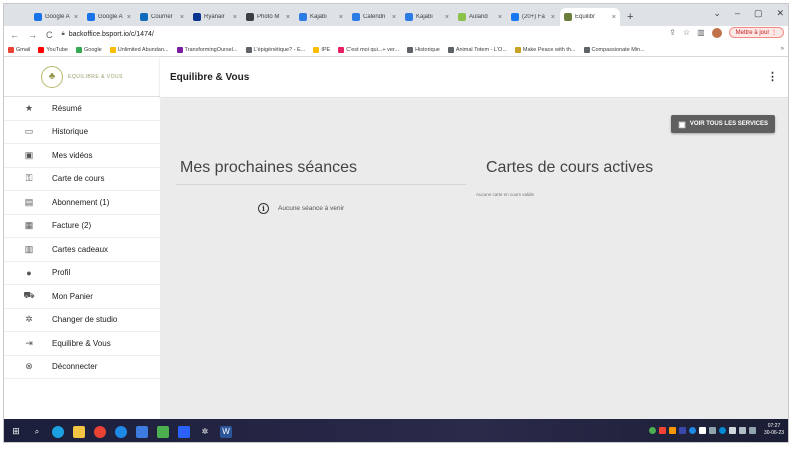  What do you see at coordinates (590, 17) in the screenshot?
I see `browser-tab: Equilibr ×` at bounding box center [590, 17].